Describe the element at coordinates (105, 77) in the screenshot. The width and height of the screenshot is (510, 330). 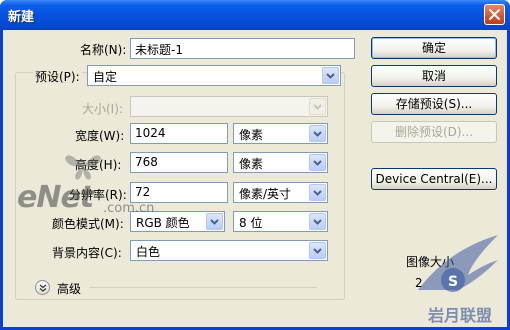
I see `preset-value: 自定` at that location.